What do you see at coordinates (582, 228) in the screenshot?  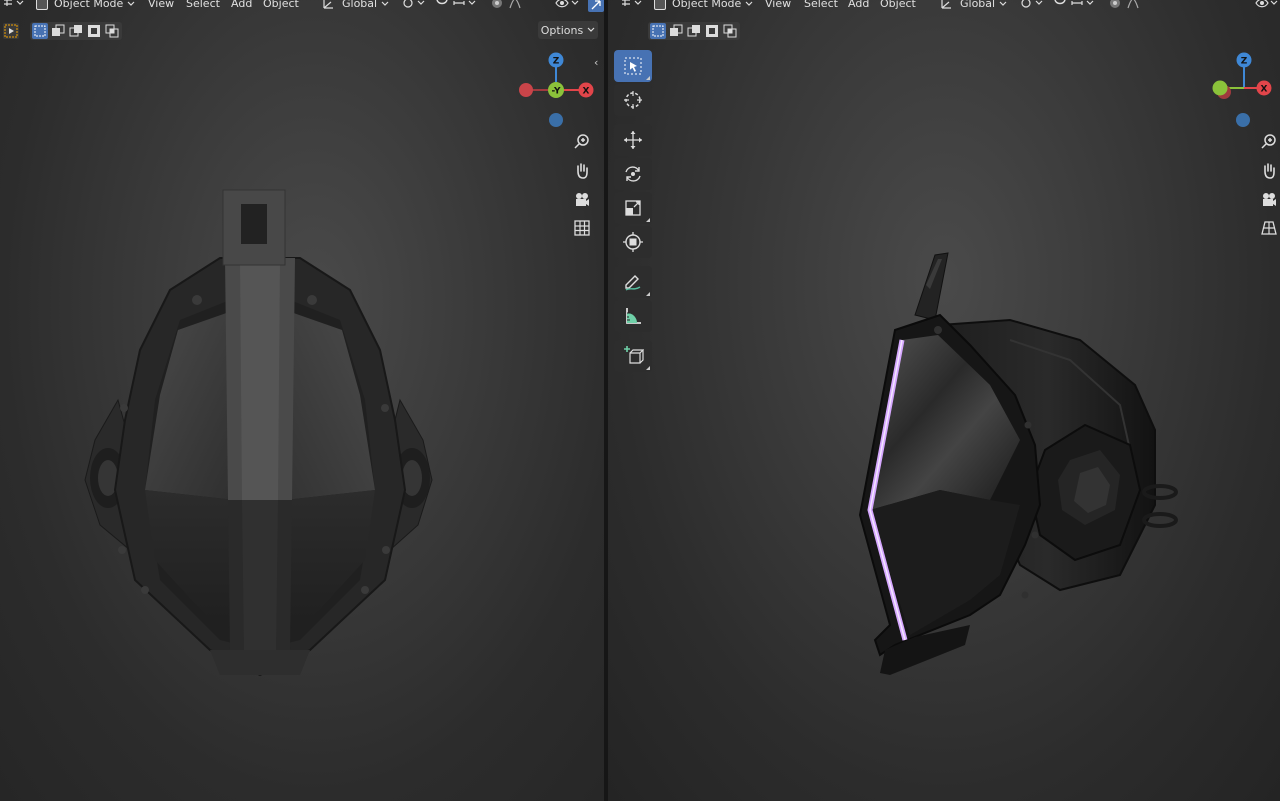 I see `grid-icon` at bounding box center [582, 228].